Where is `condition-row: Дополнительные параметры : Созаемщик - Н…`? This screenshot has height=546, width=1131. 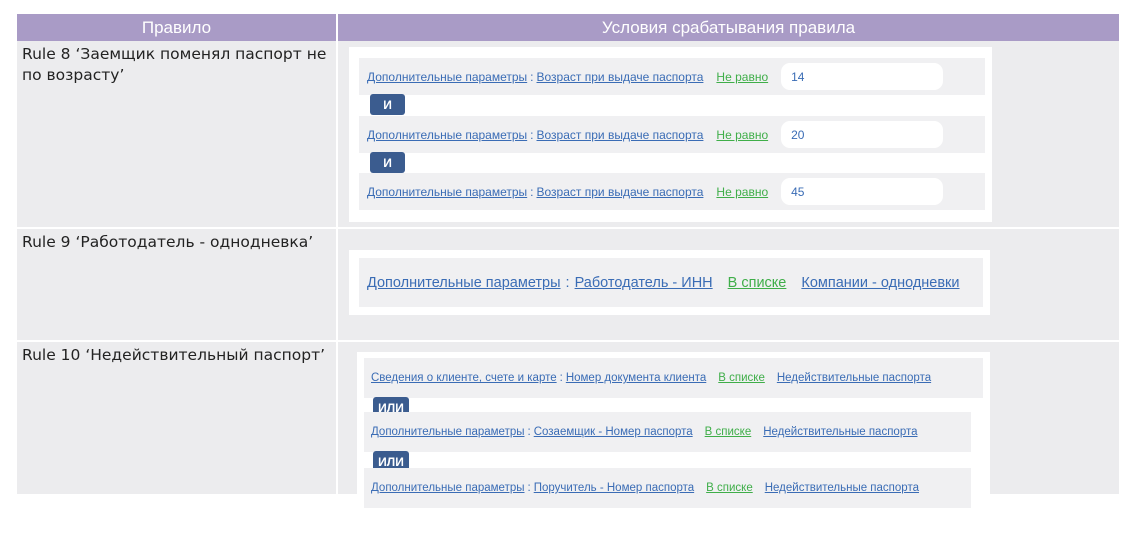 condition-row: Дополнительные параметры : Созаемщик - Н… is located at coordinates (667, 432).